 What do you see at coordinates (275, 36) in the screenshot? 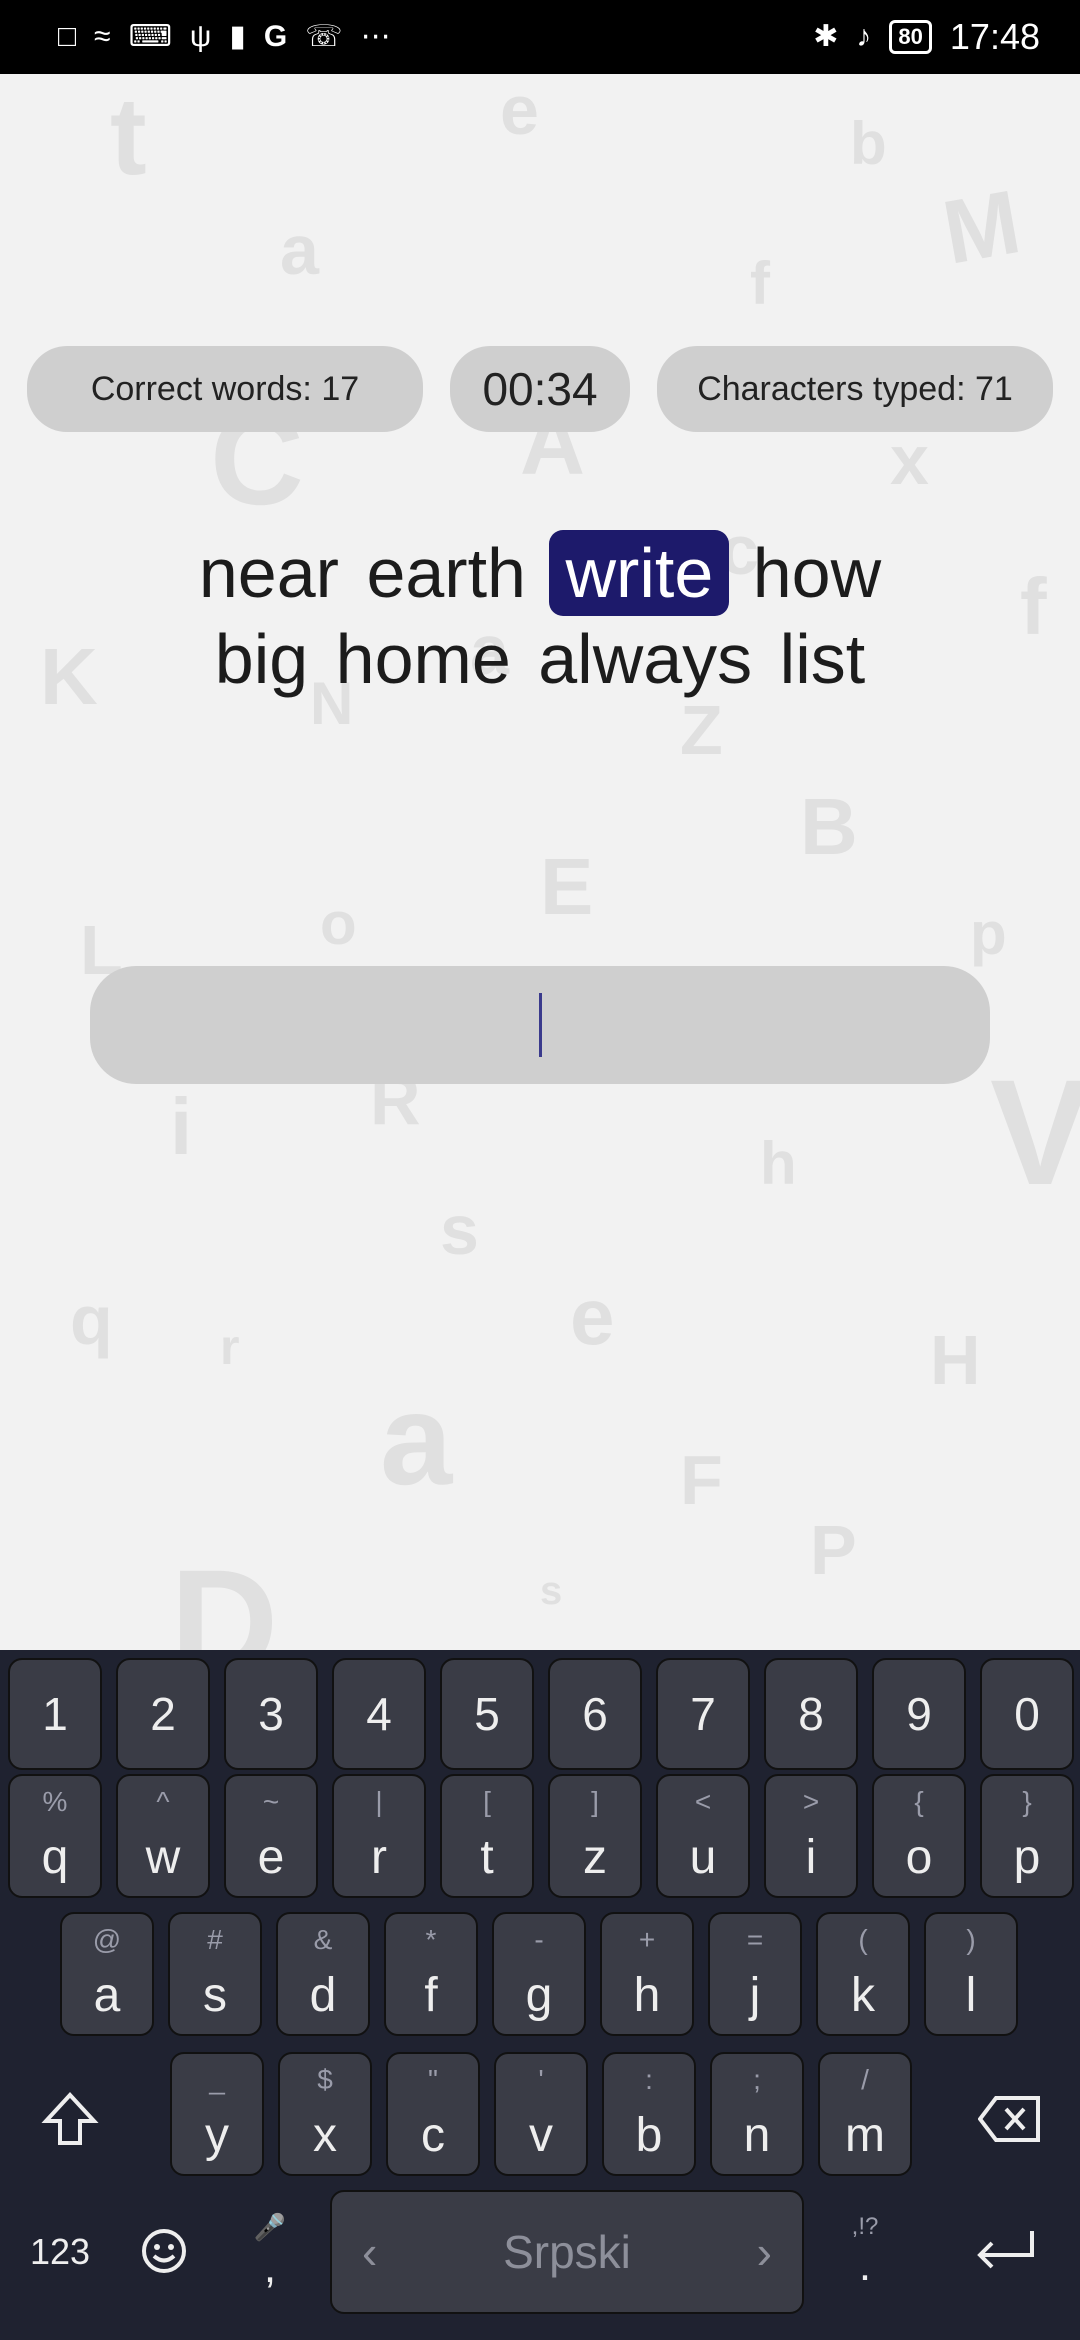
I see `google-icon: G` at bounding box center [275, 36].